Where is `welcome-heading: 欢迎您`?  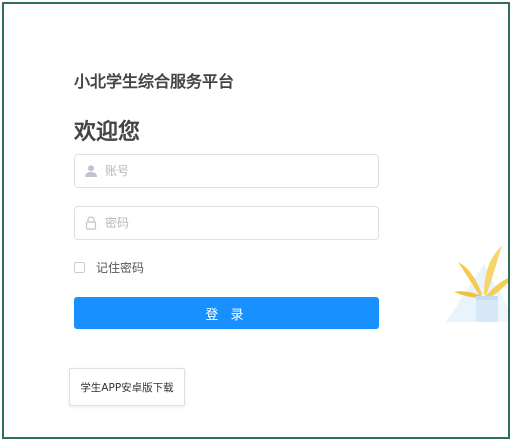 welcome-heading: 欢迎您 is located at coordinates (107, 132).